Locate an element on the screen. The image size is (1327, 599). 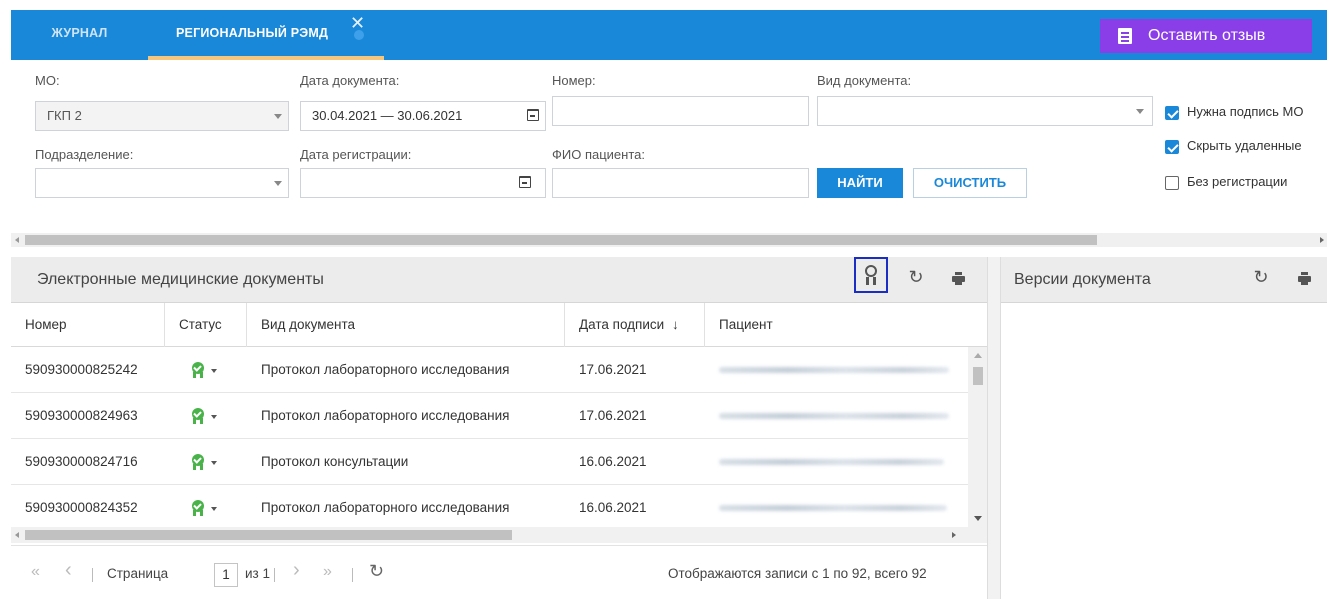
number-label: Номер: is located at coordinates (574, 80).